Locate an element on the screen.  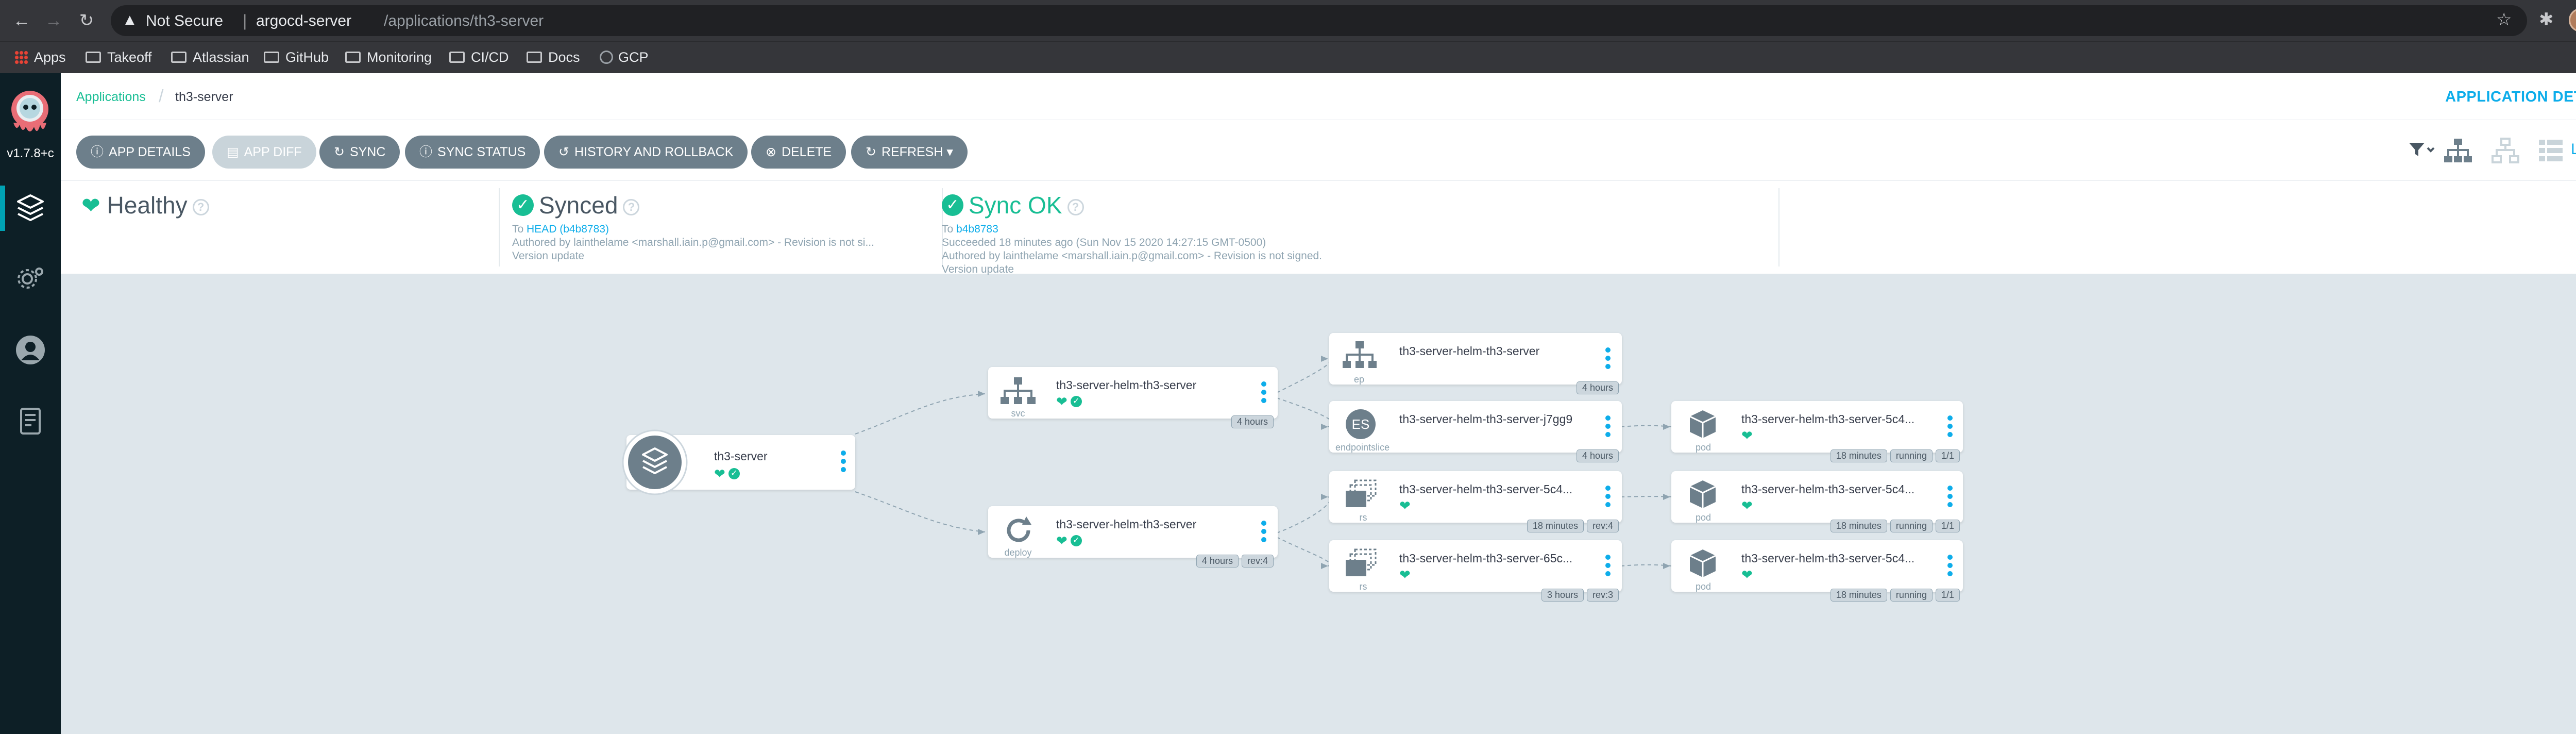
filter-icon is located at coordinates (2422, 151).